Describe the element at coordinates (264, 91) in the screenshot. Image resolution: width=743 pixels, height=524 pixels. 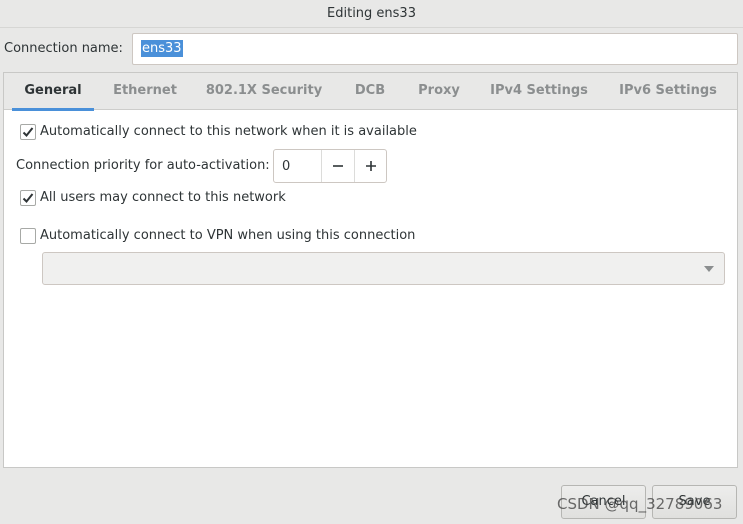
I see `tab-8021x-security: 802.1X Security` at that location.